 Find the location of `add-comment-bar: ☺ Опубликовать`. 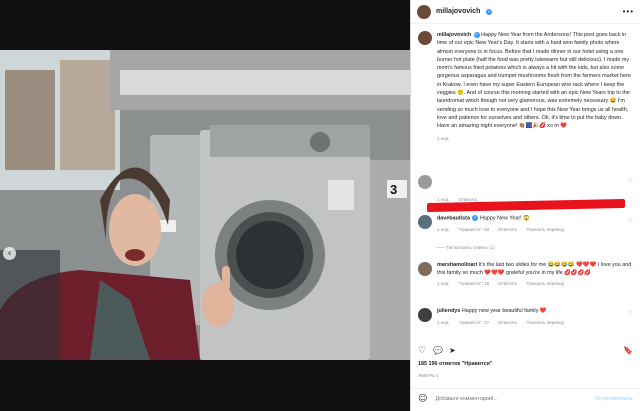

add-comment-bar: ☺ Опубликовать is located at coordinates (525, 398).